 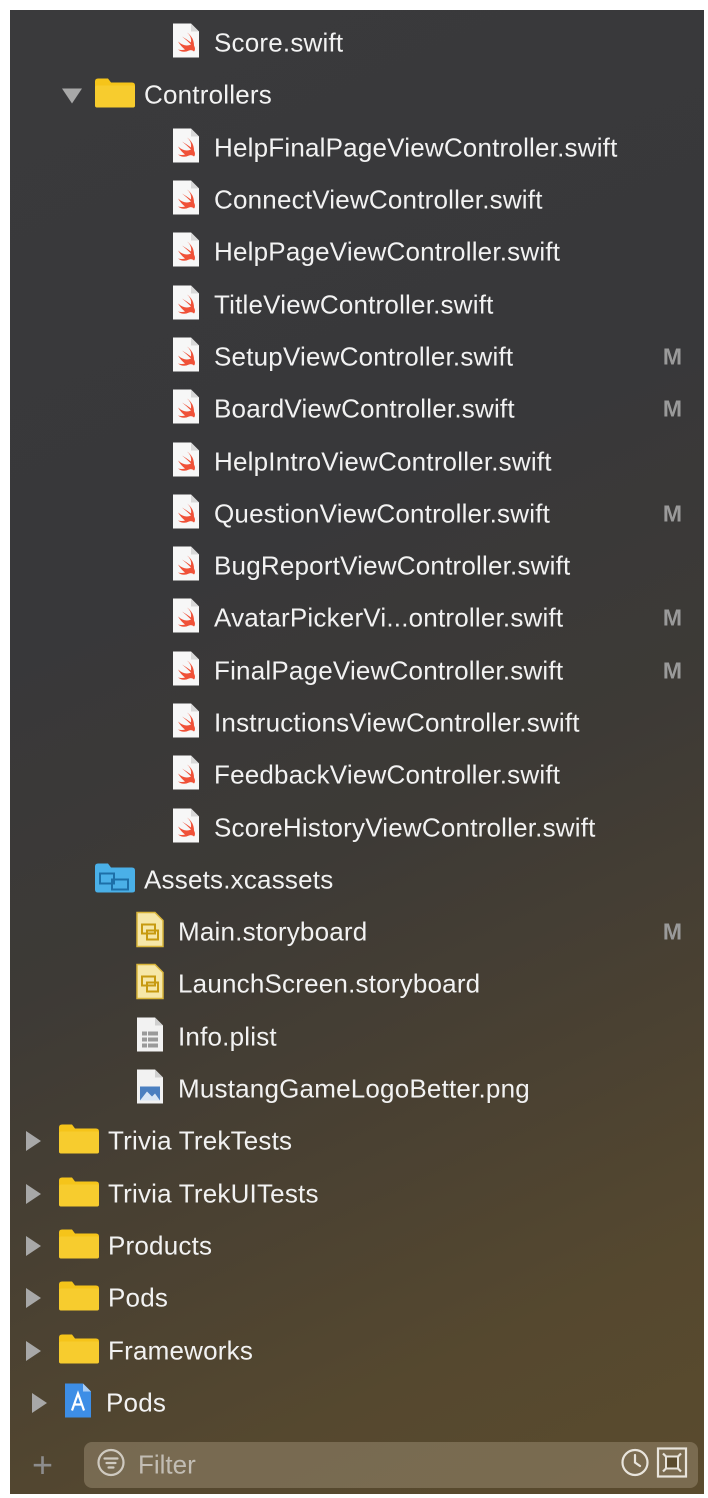 What do you see at coordinates (213, 1193) in the screenshot?
I see `tree-row-label: Trivia TrekUITests` at bounding box center [213, 1193].